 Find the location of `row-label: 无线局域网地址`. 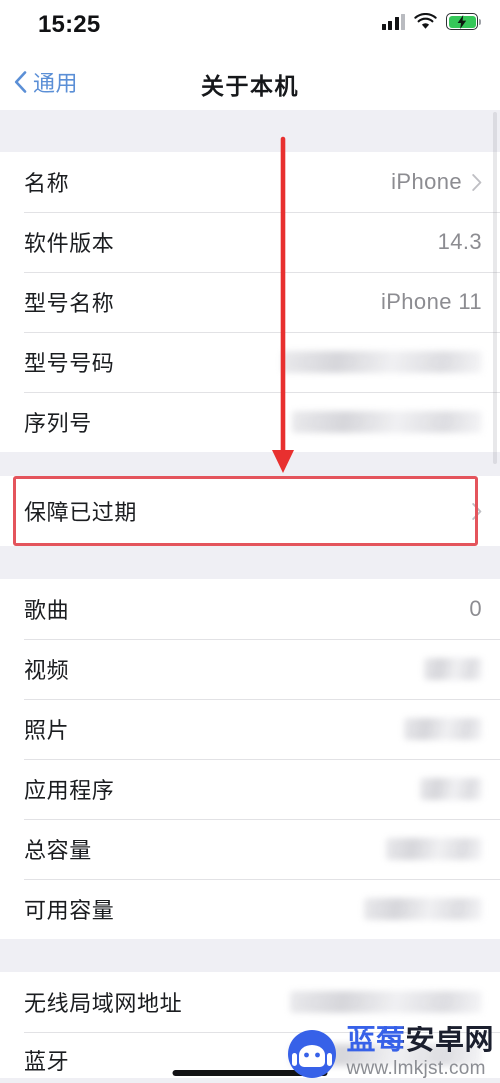

row-label: 无线局域网地址 is located at coordinates (103, 1003).